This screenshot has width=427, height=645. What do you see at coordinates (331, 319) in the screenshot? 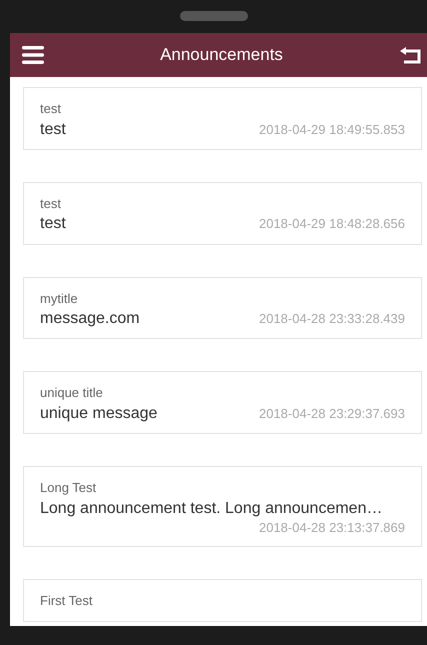
I see `announcement-timestamp: 2018-04-28 23:33:28.439` at bounding box center [331, 319].